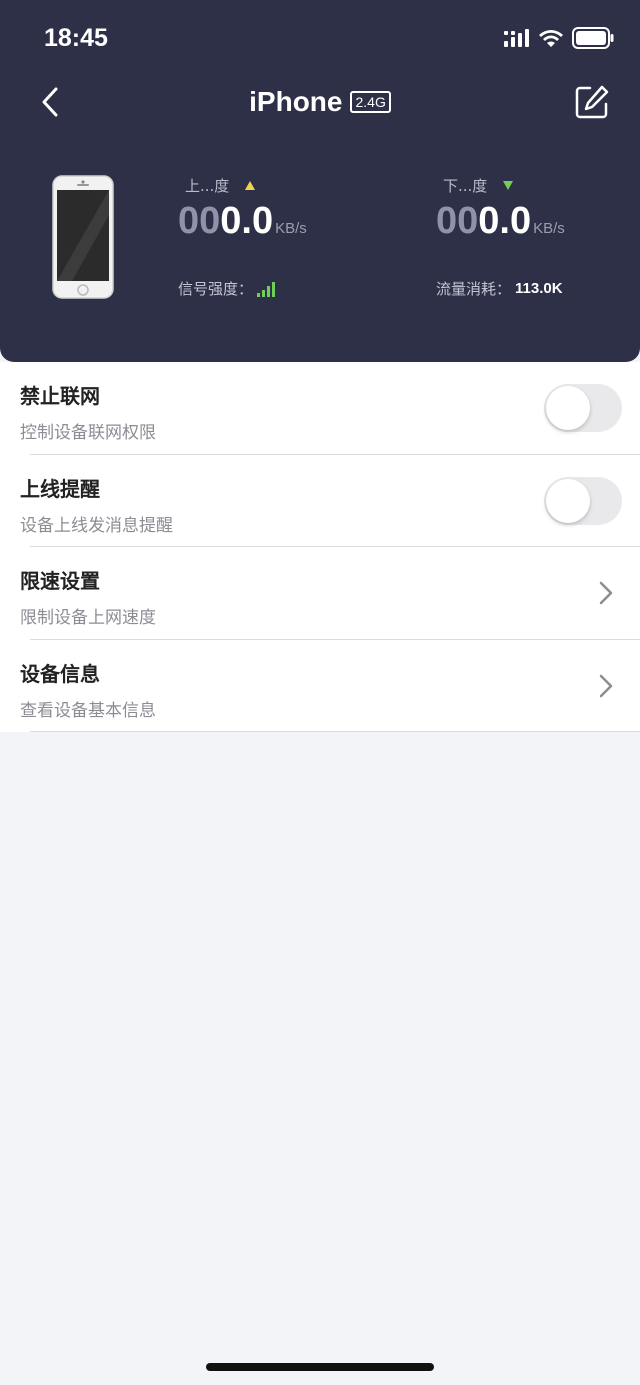  I want to click on setting-speed-limit: 限速设置 限制设备上网速度, so click(320, 593).